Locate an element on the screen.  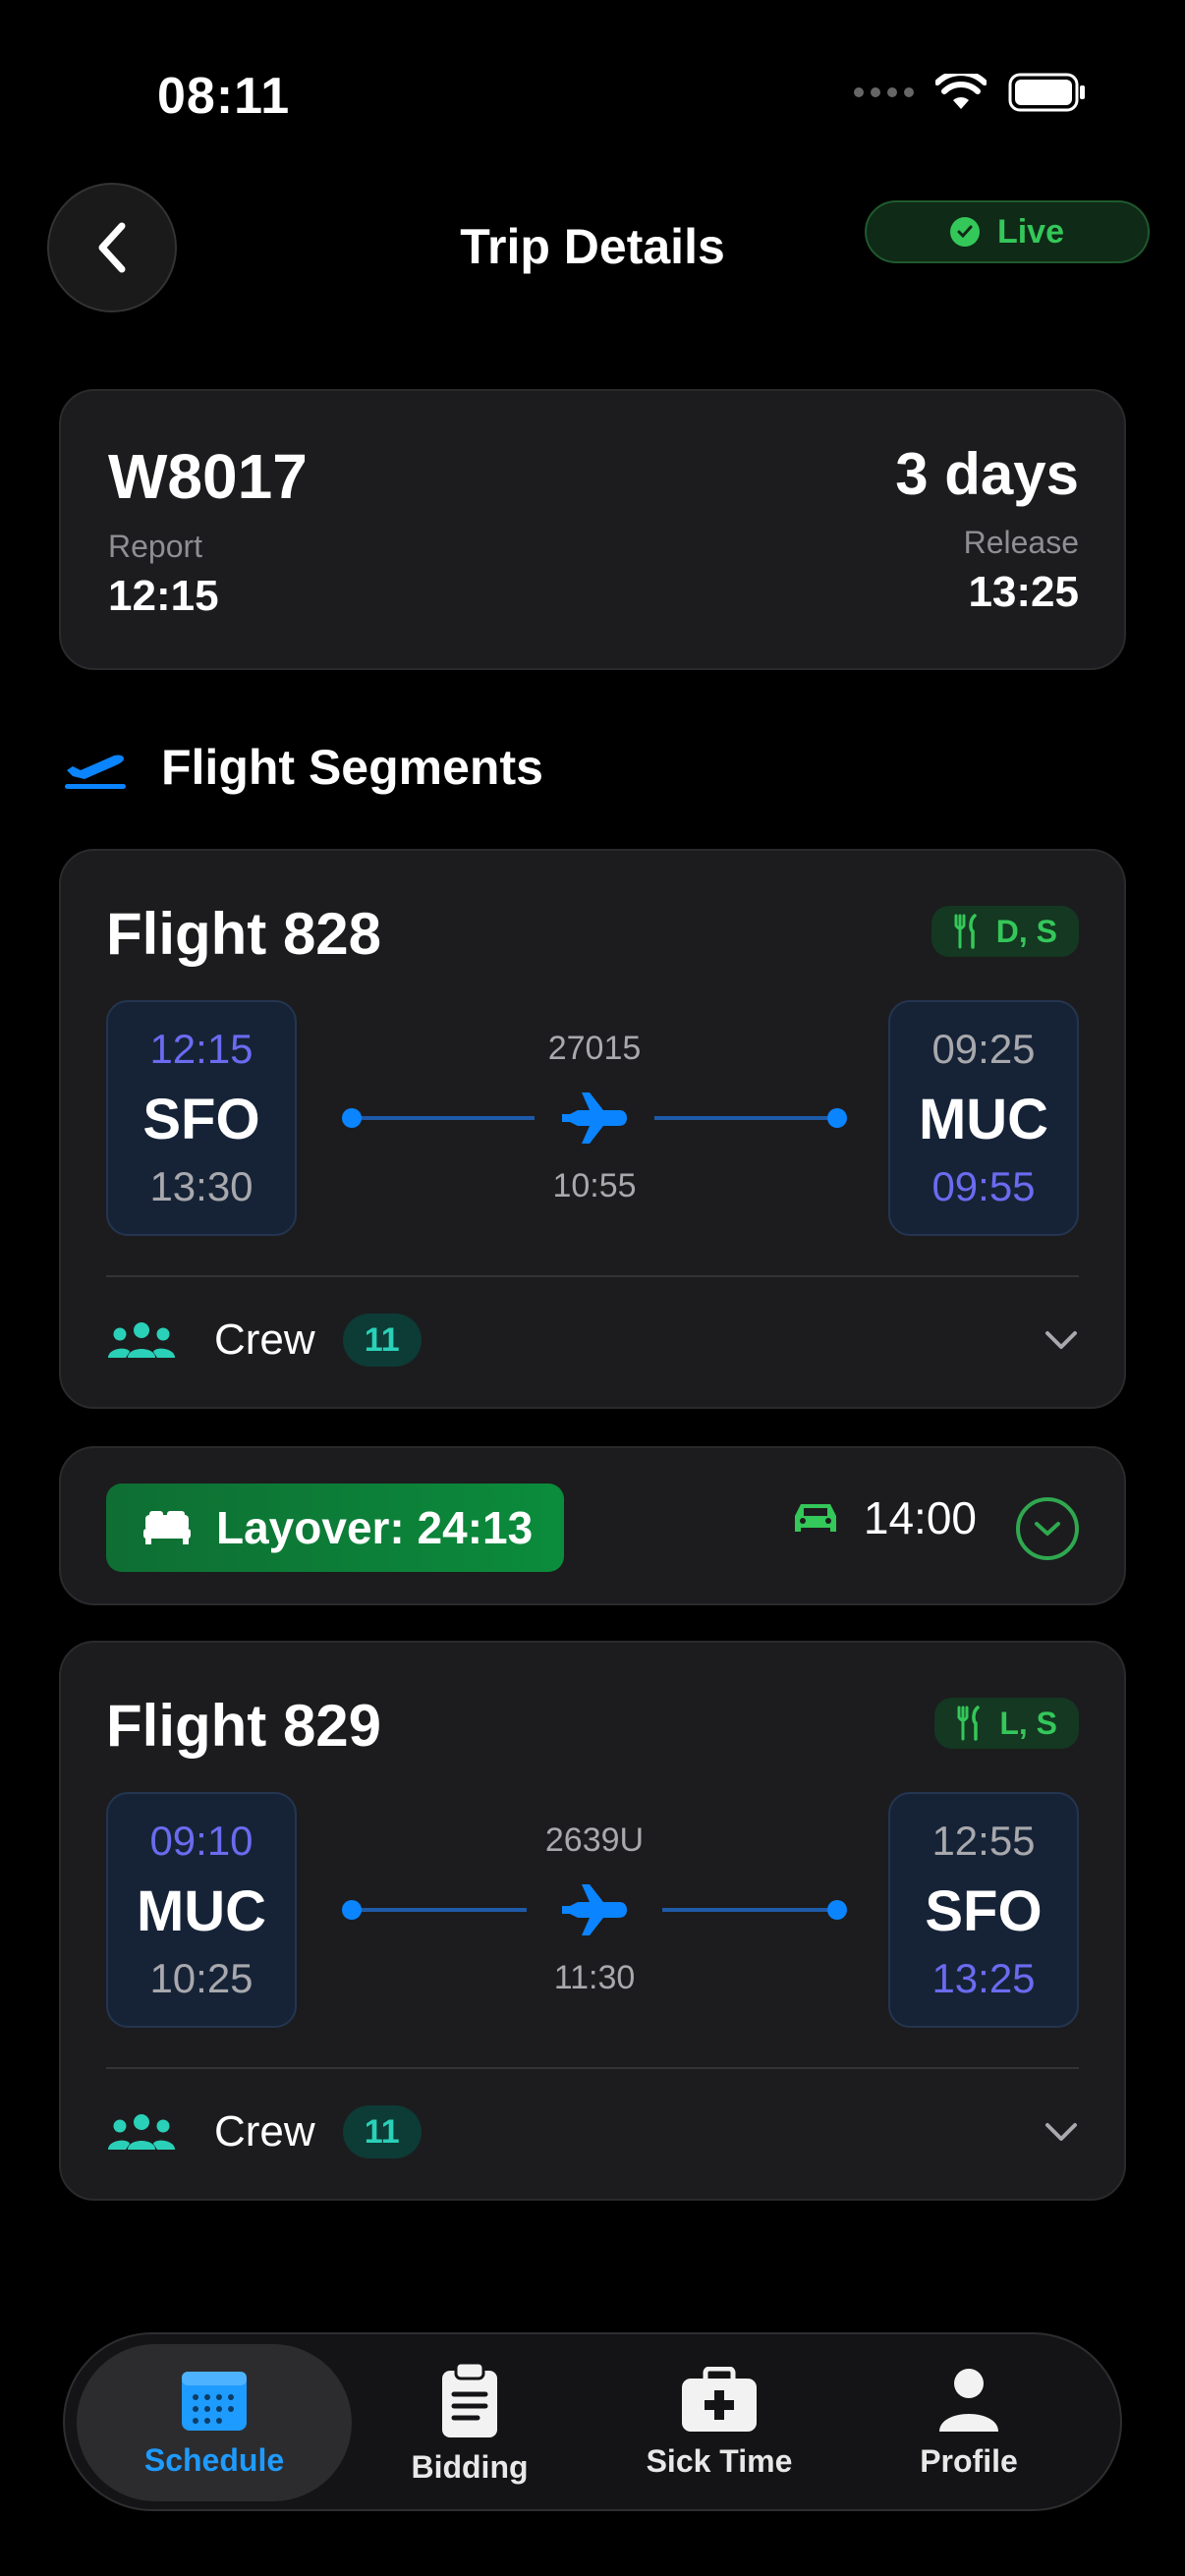
medical-kit-icon is located at coordinates (720, 2399).